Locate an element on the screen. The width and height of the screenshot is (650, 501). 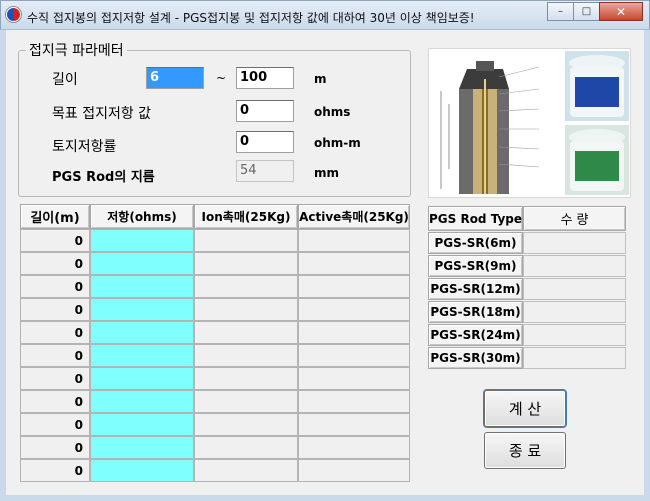
minimize-button: – is located at coordinates (560, 11).